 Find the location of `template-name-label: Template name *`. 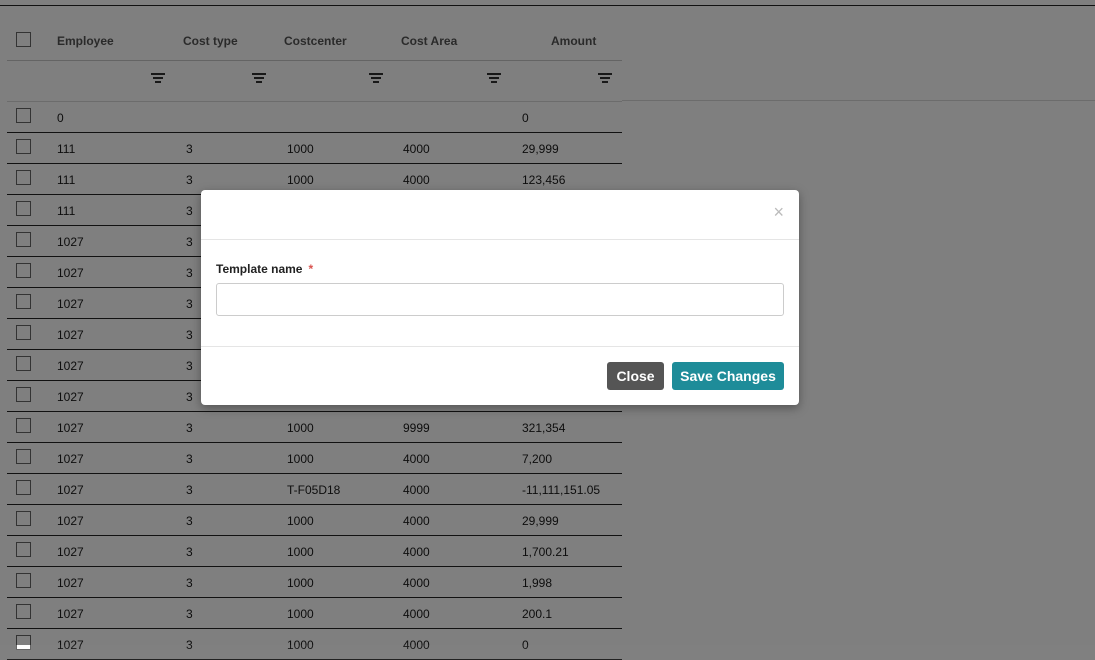

template-name-label: Template name * is located at coordinates (264, 269).